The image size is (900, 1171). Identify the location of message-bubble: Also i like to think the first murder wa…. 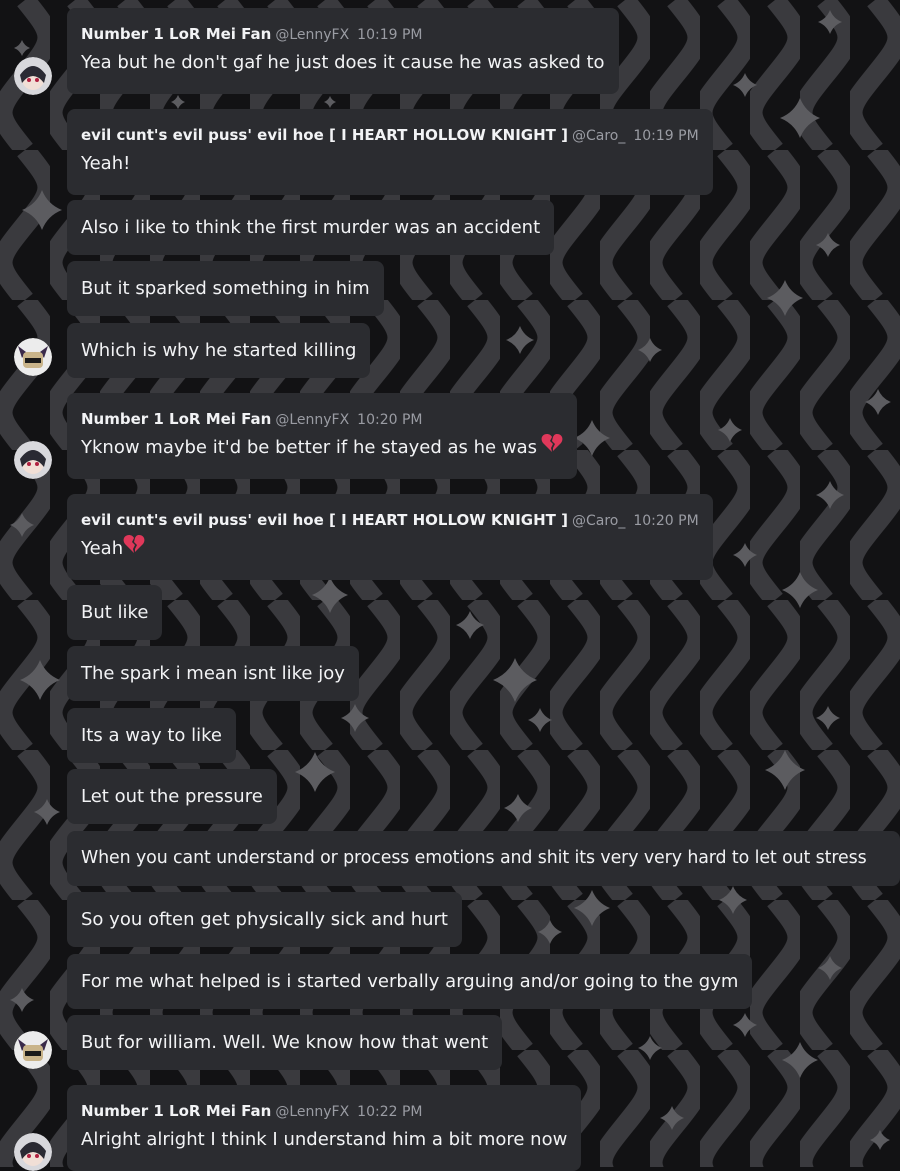
(311, 227).